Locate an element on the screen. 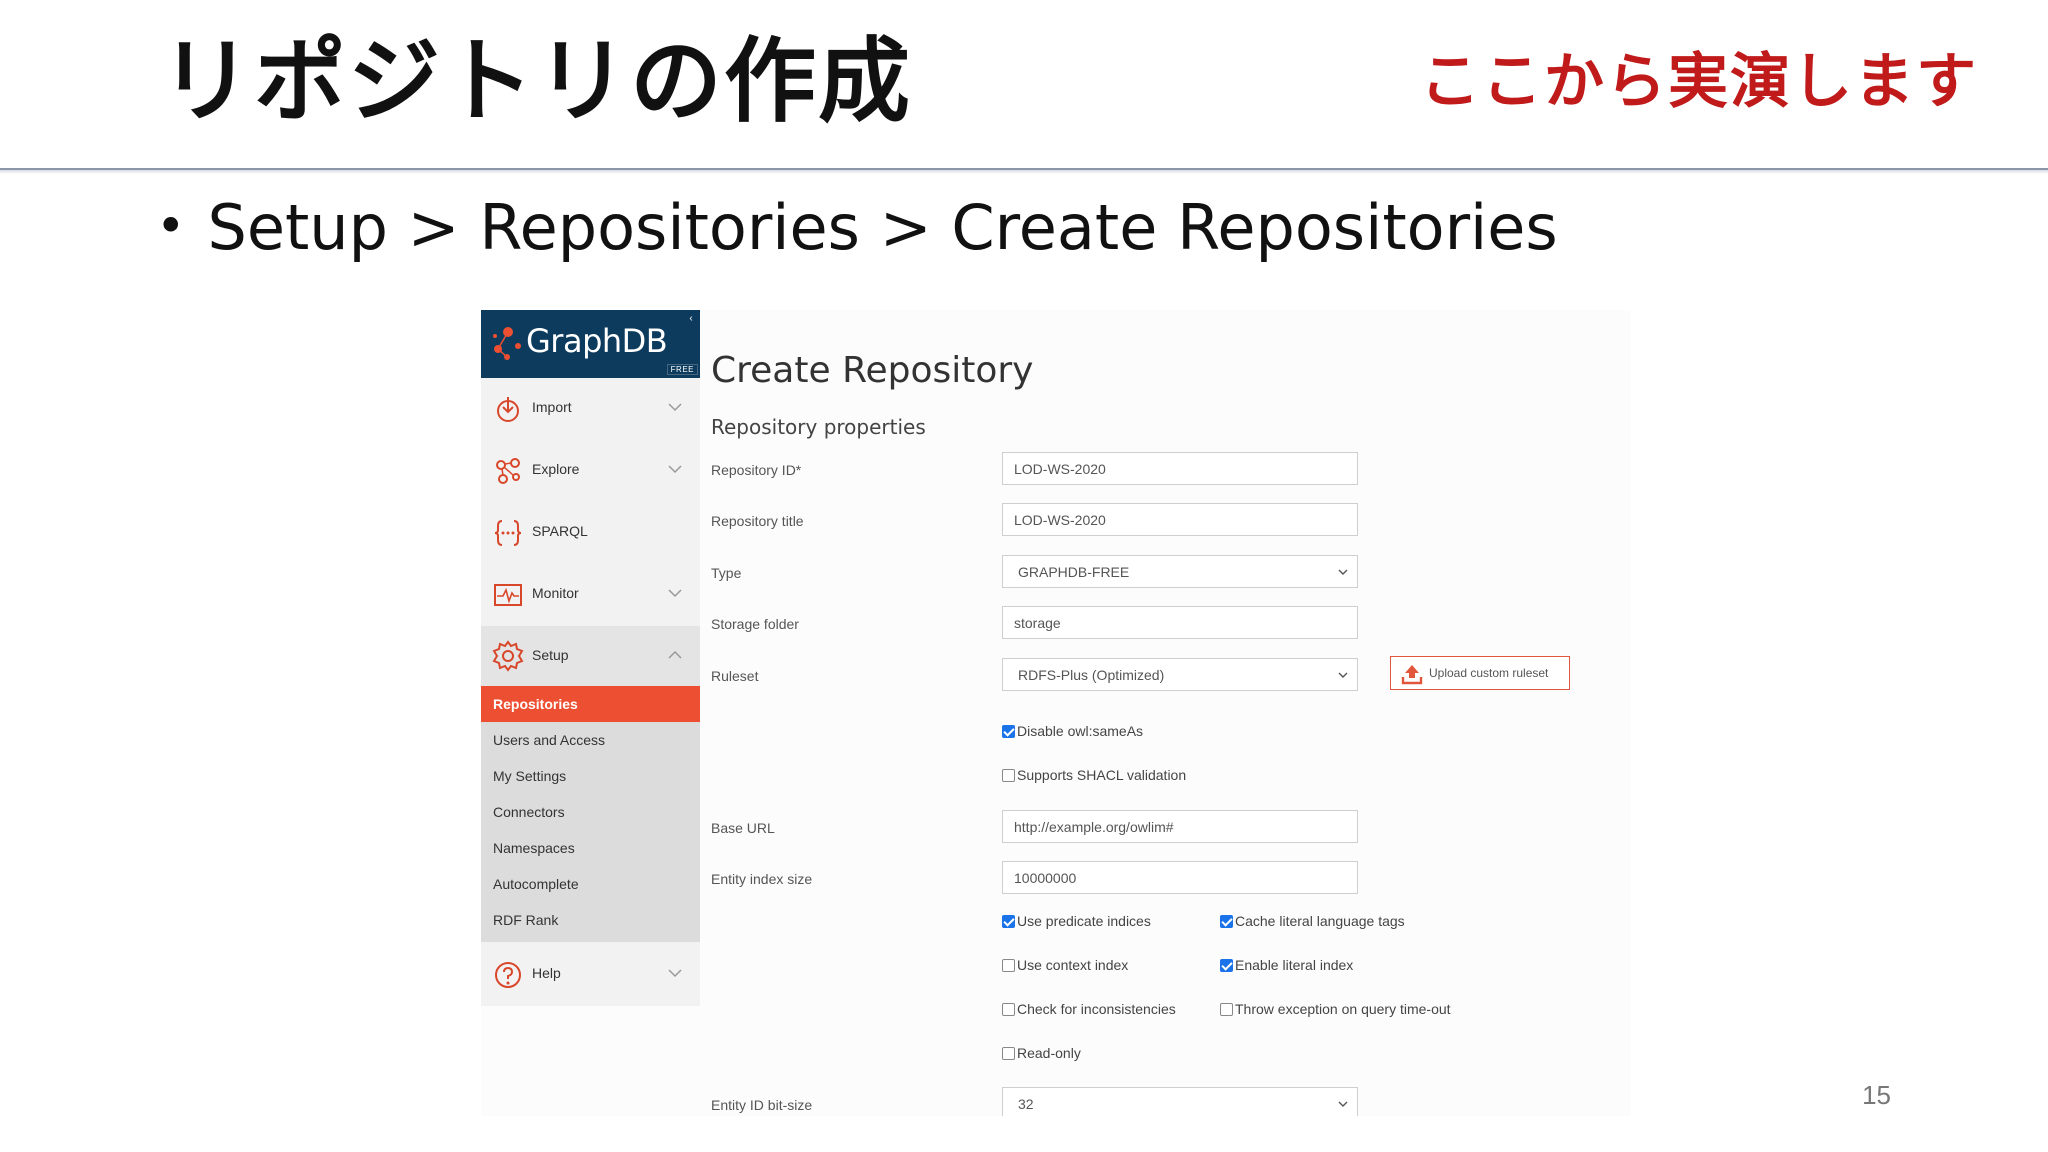 Image resolution: width=2048 pixels, height=1152 pixels. base-url-input is located at coordinates (1180, 826).